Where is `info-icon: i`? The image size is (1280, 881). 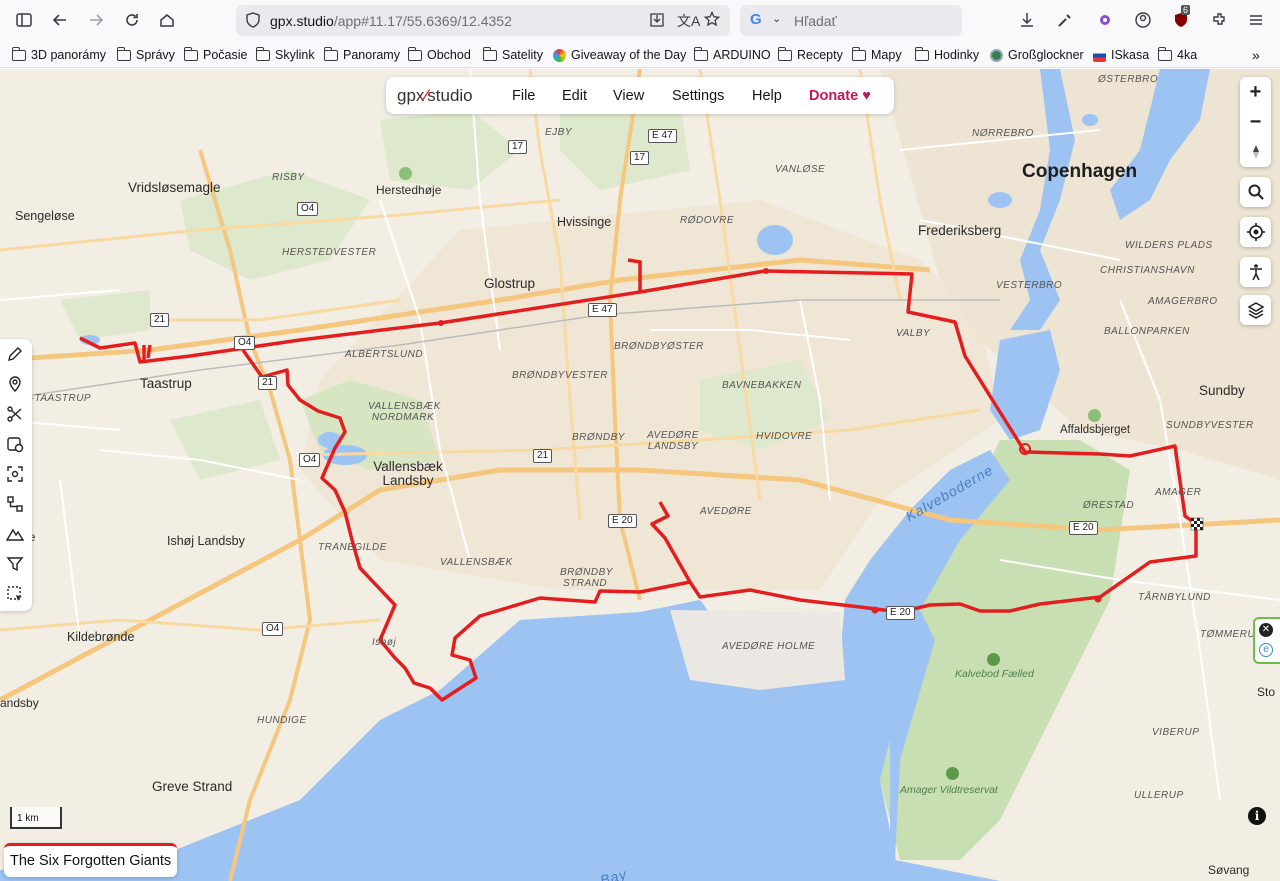 info-icon: i is located at coordinates (1257, 816).